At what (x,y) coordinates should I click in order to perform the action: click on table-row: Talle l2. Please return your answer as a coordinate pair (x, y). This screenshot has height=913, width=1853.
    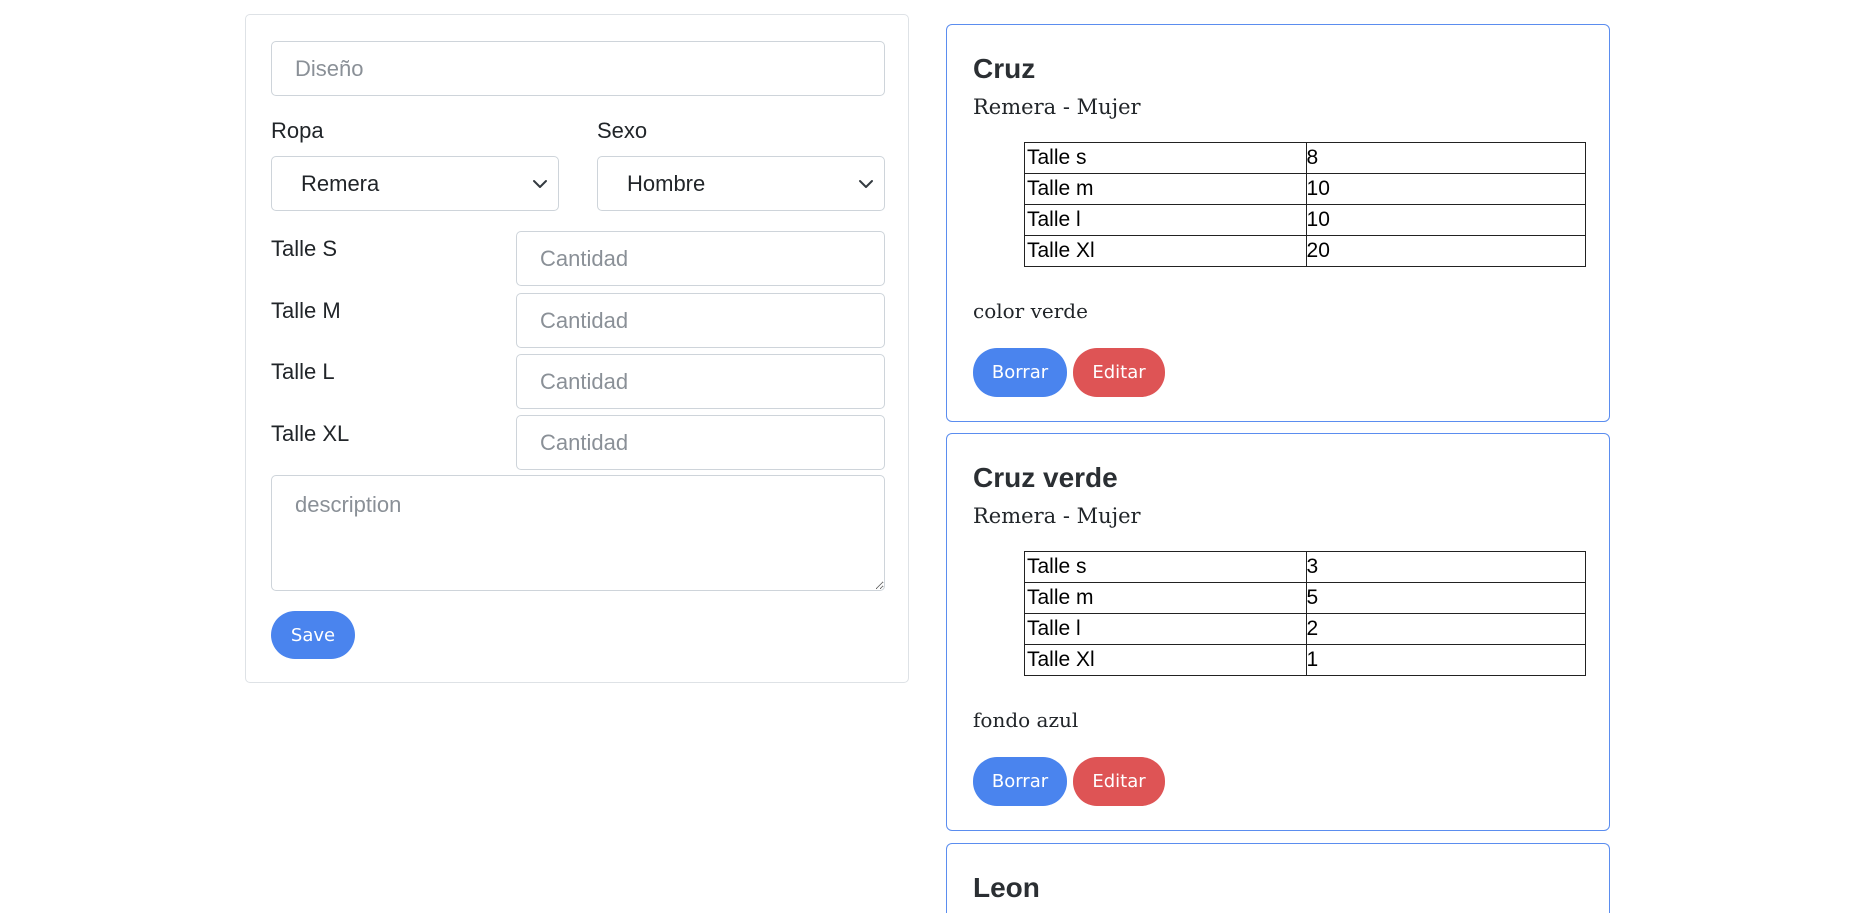
    Looking at the image, I should click on (1305, 629).